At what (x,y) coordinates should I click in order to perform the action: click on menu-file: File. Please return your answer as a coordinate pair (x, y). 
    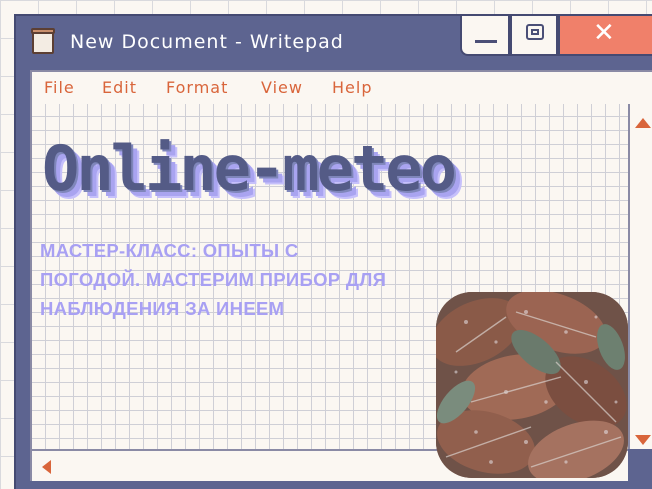
    Looking at the image, I should click on (59, 87).